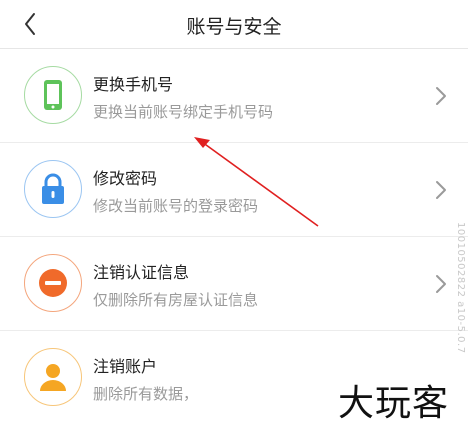 The height and width of the screenshot is (426, 468). Describe the element at coordinates (141, 272) in the screenshot. I see `row-title: 注销认证信息` at that location.